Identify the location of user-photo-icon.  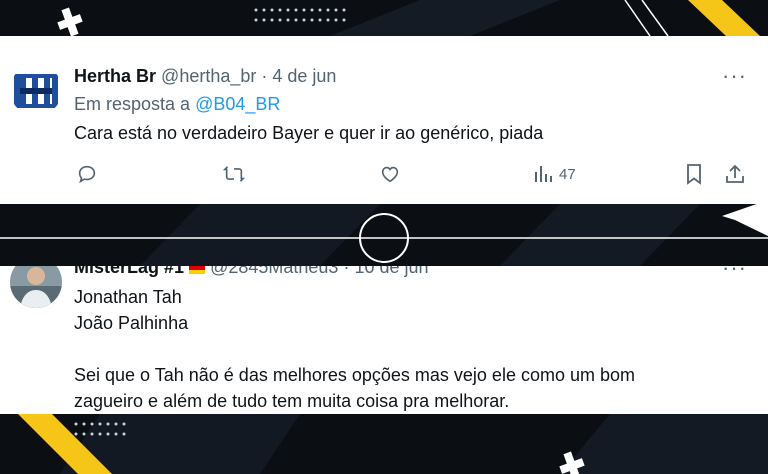
(36, 287).